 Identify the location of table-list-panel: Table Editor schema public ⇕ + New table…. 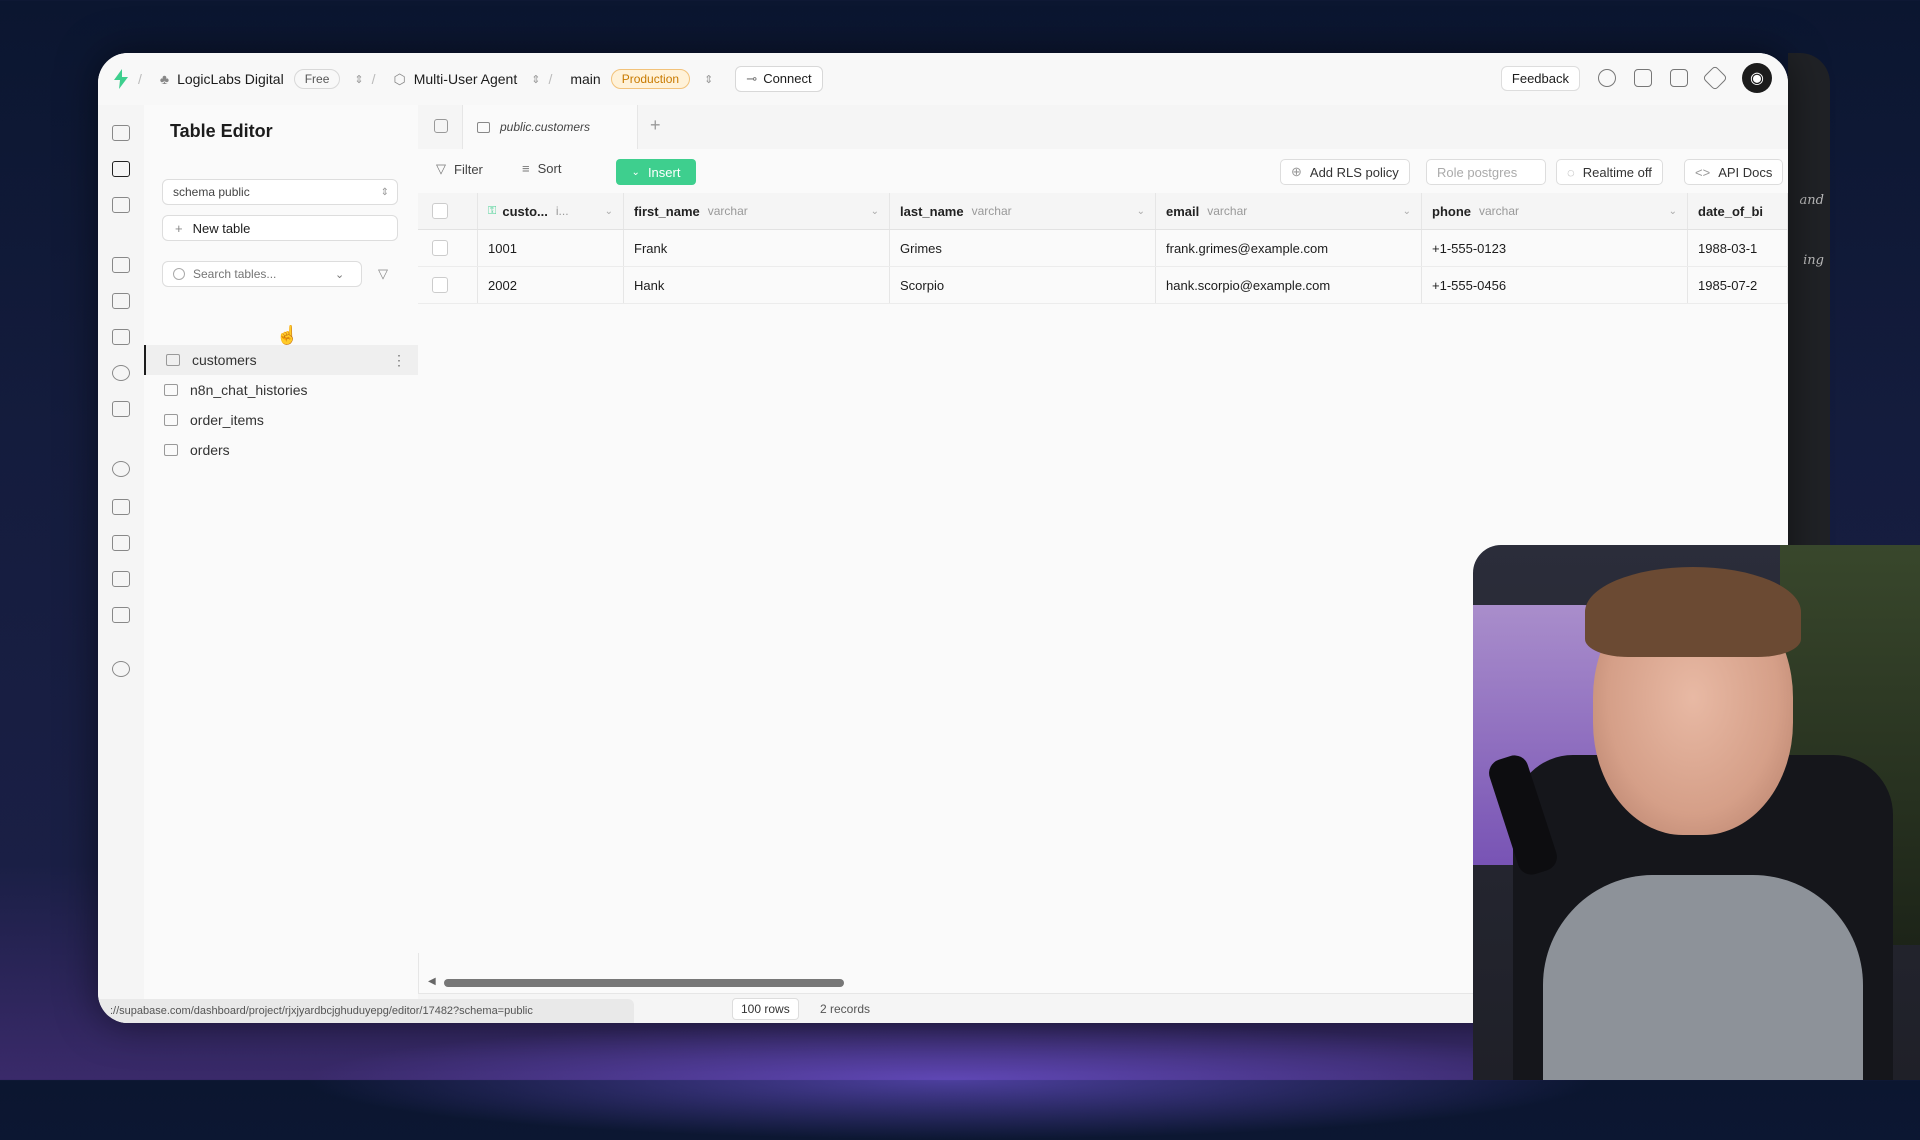
(281, 564).